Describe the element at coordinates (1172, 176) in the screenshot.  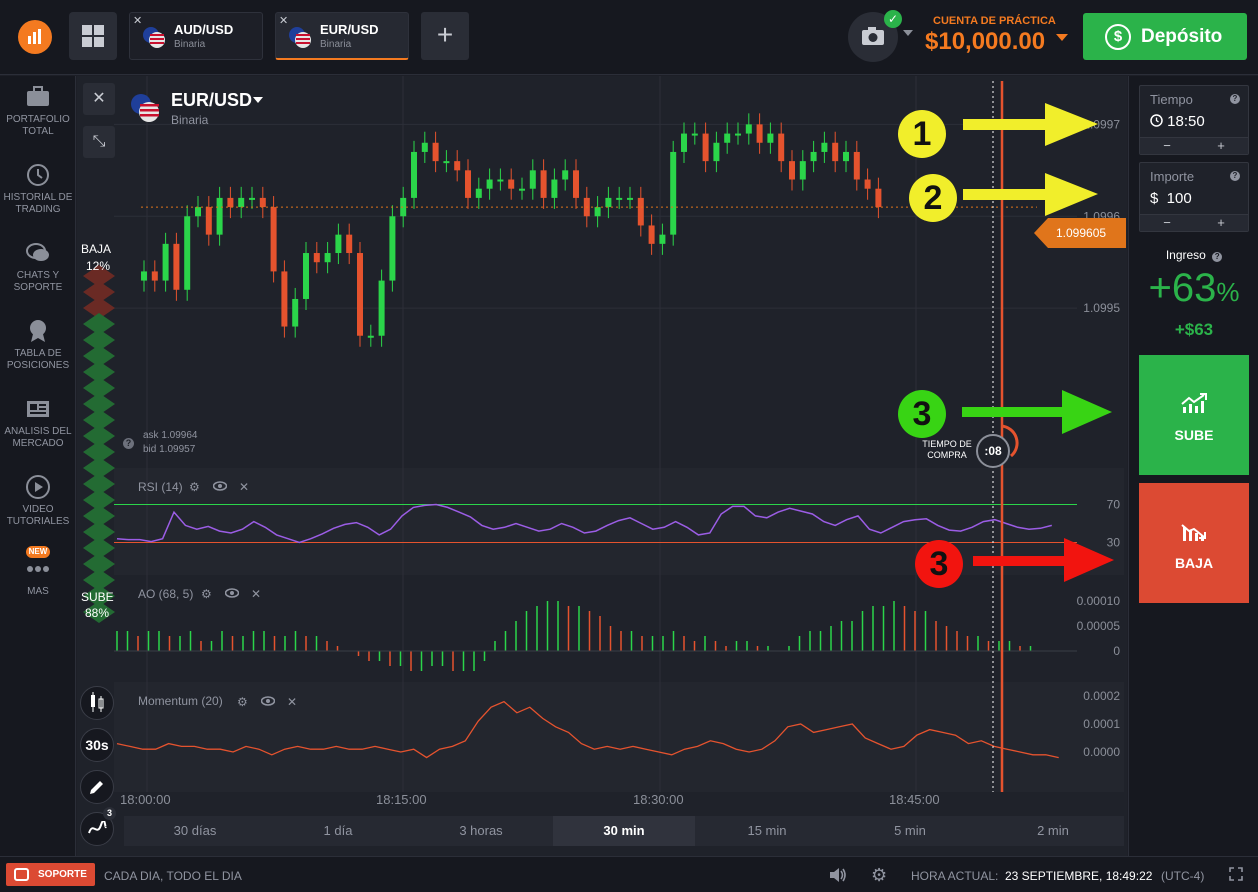
I see `amount-label: Importe` at that location.